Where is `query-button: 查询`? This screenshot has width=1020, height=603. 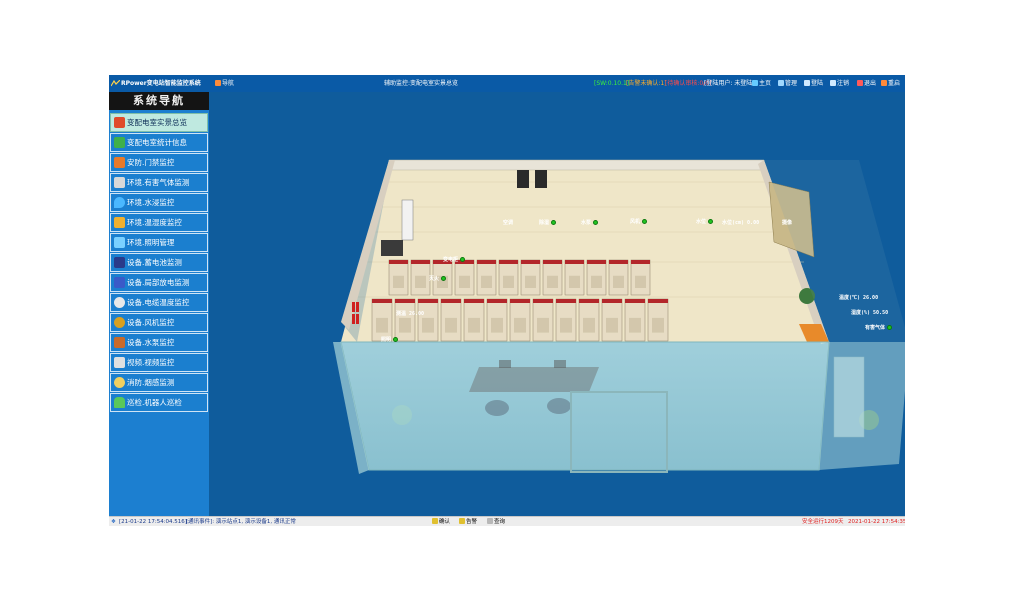 query-button: 查询 is located at coordinates (496, 521).